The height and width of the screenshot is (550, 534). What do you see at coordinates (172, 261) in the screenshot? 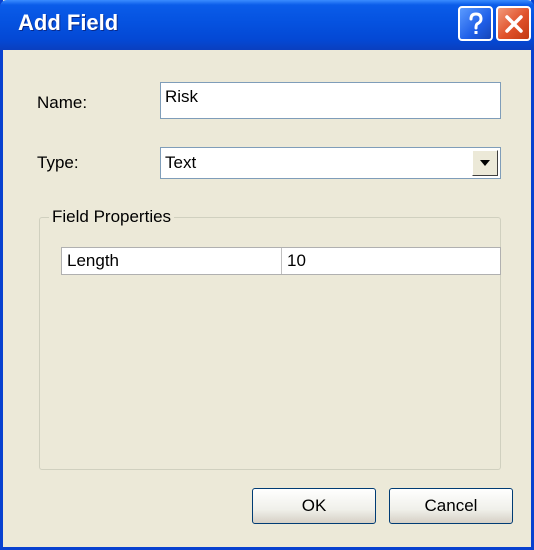
I see `property-name-cell: Length` at bounding box center [172, 261].